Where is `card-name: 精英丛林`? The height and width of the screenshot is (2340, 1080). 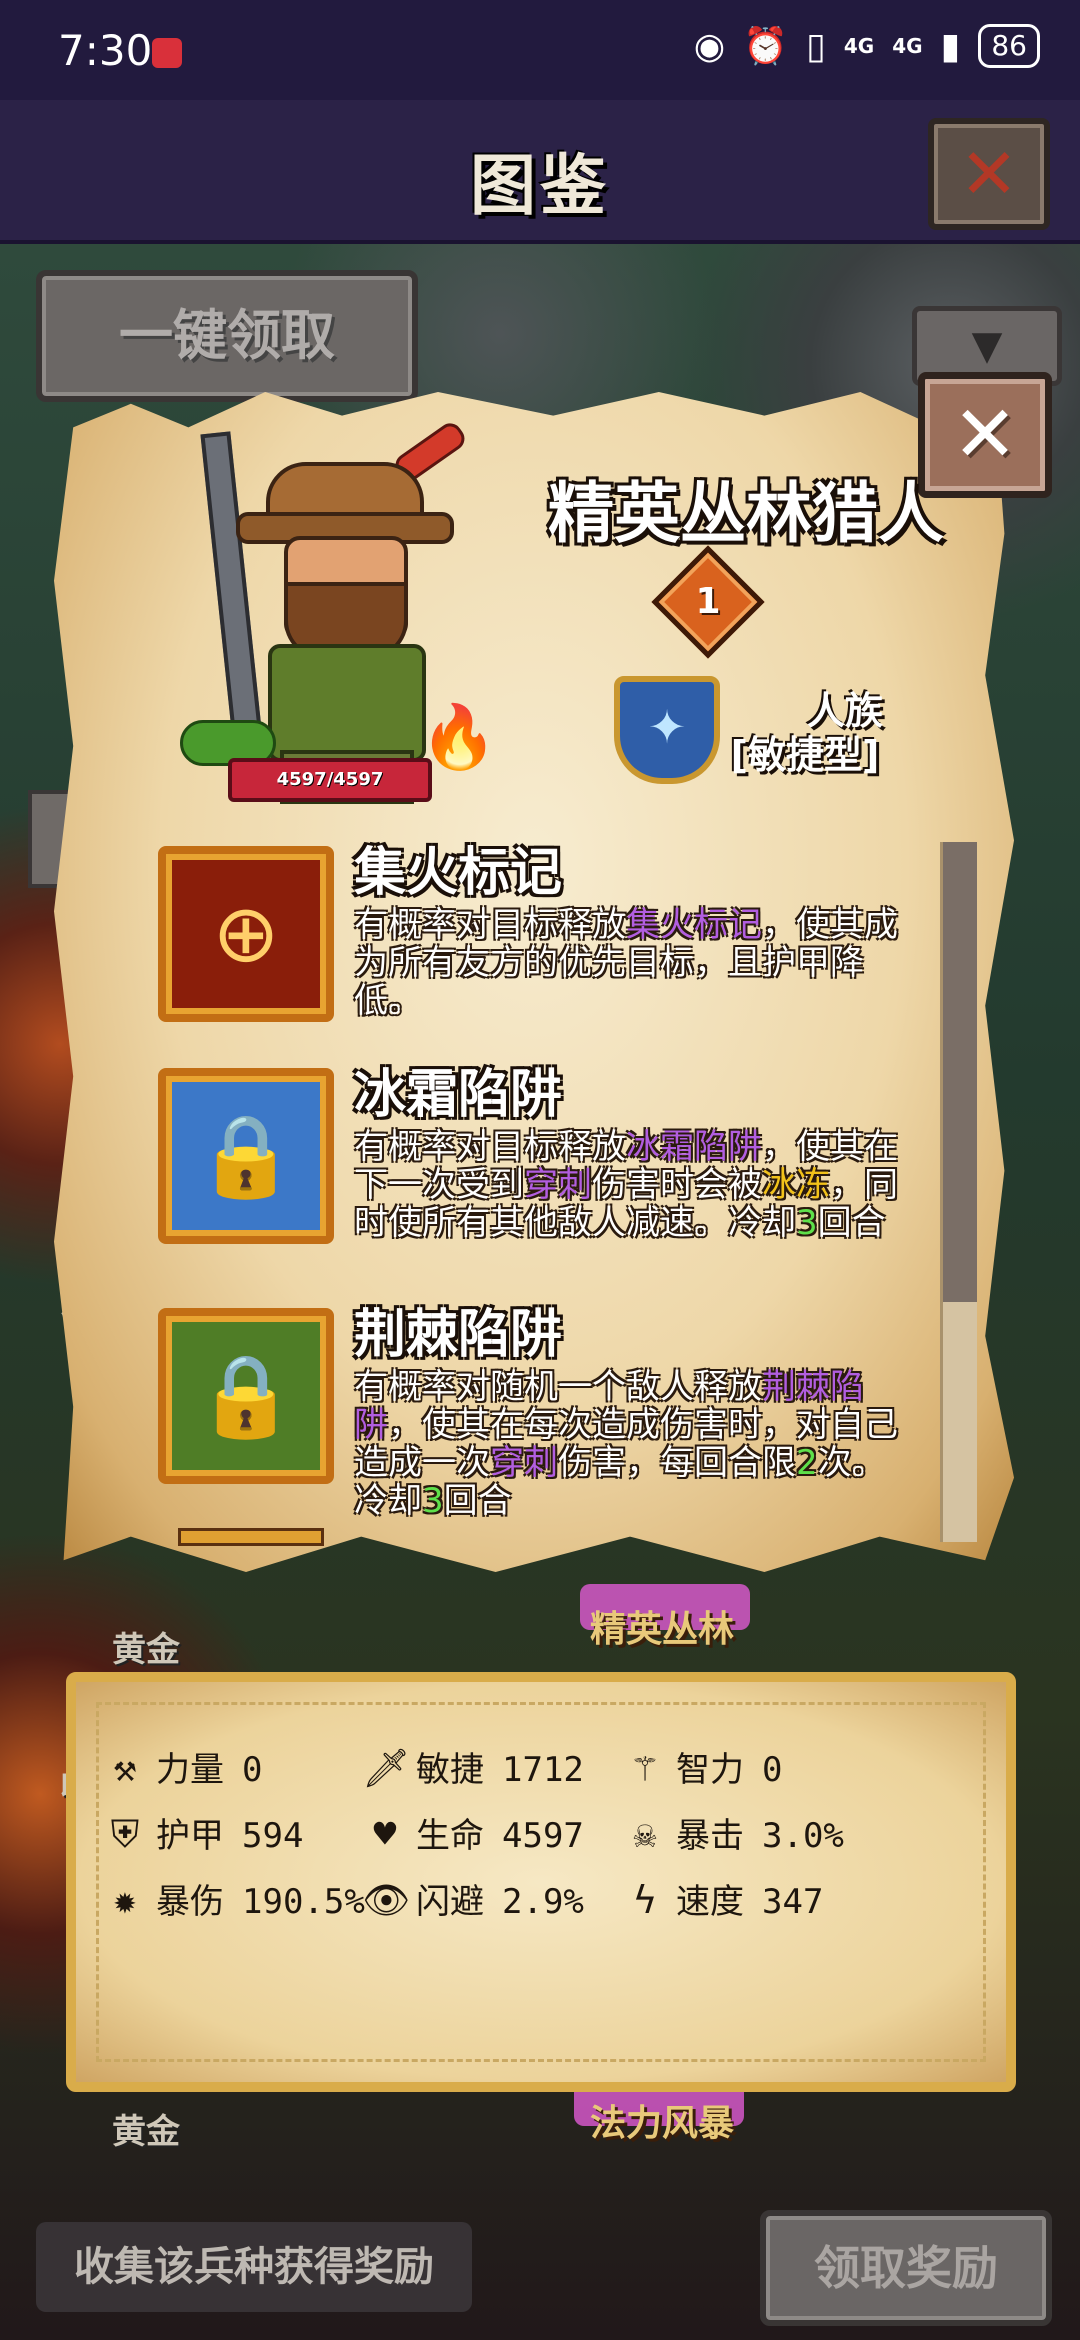 card-name: 精英丛林 is located at coordinates (662, 1629).